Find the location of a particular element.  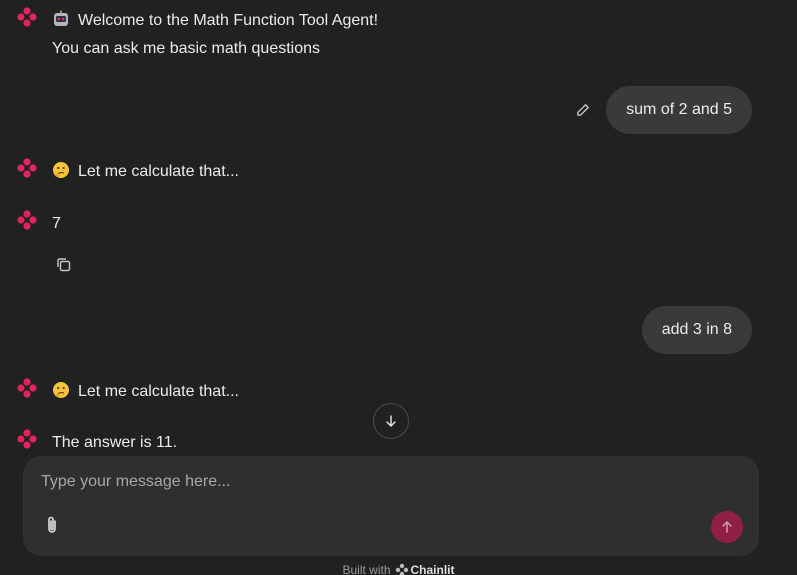

assistant-message-text: The answer is 11. is located at coordinates (115, 442).